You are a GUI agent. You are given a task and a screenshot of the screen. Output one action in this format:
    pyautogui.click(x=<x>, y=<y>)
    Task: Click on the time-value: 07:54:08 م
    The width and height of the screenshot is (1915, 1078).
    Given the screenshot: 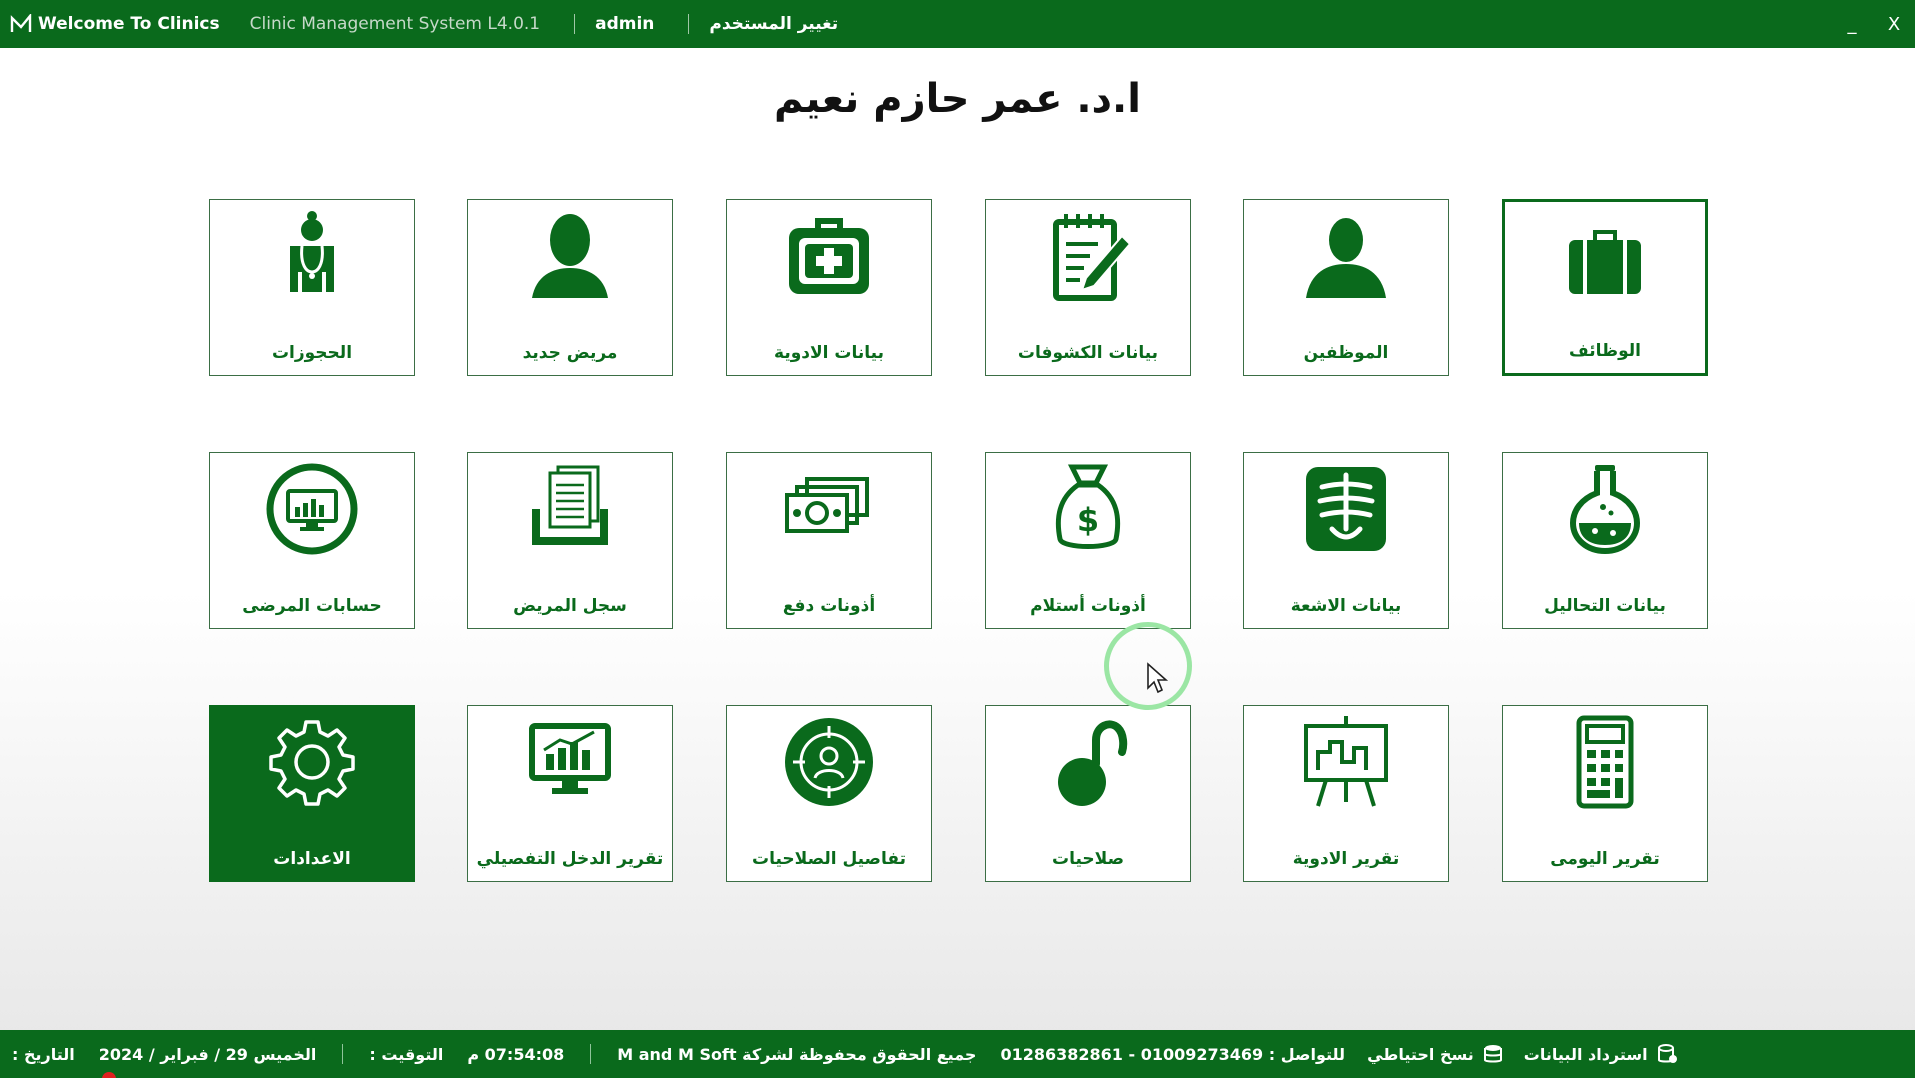 What is the action you would take?
    pyautogui.click(x=516, y=1054)
    